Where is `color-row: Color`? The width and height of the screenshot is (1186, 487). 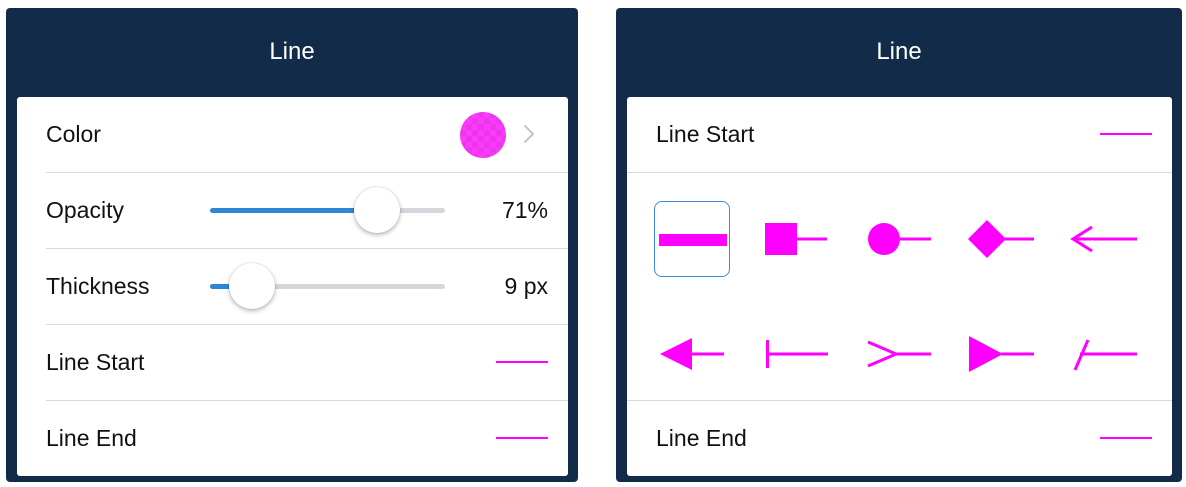 color-row: Color is located at coordinates (292, 134).